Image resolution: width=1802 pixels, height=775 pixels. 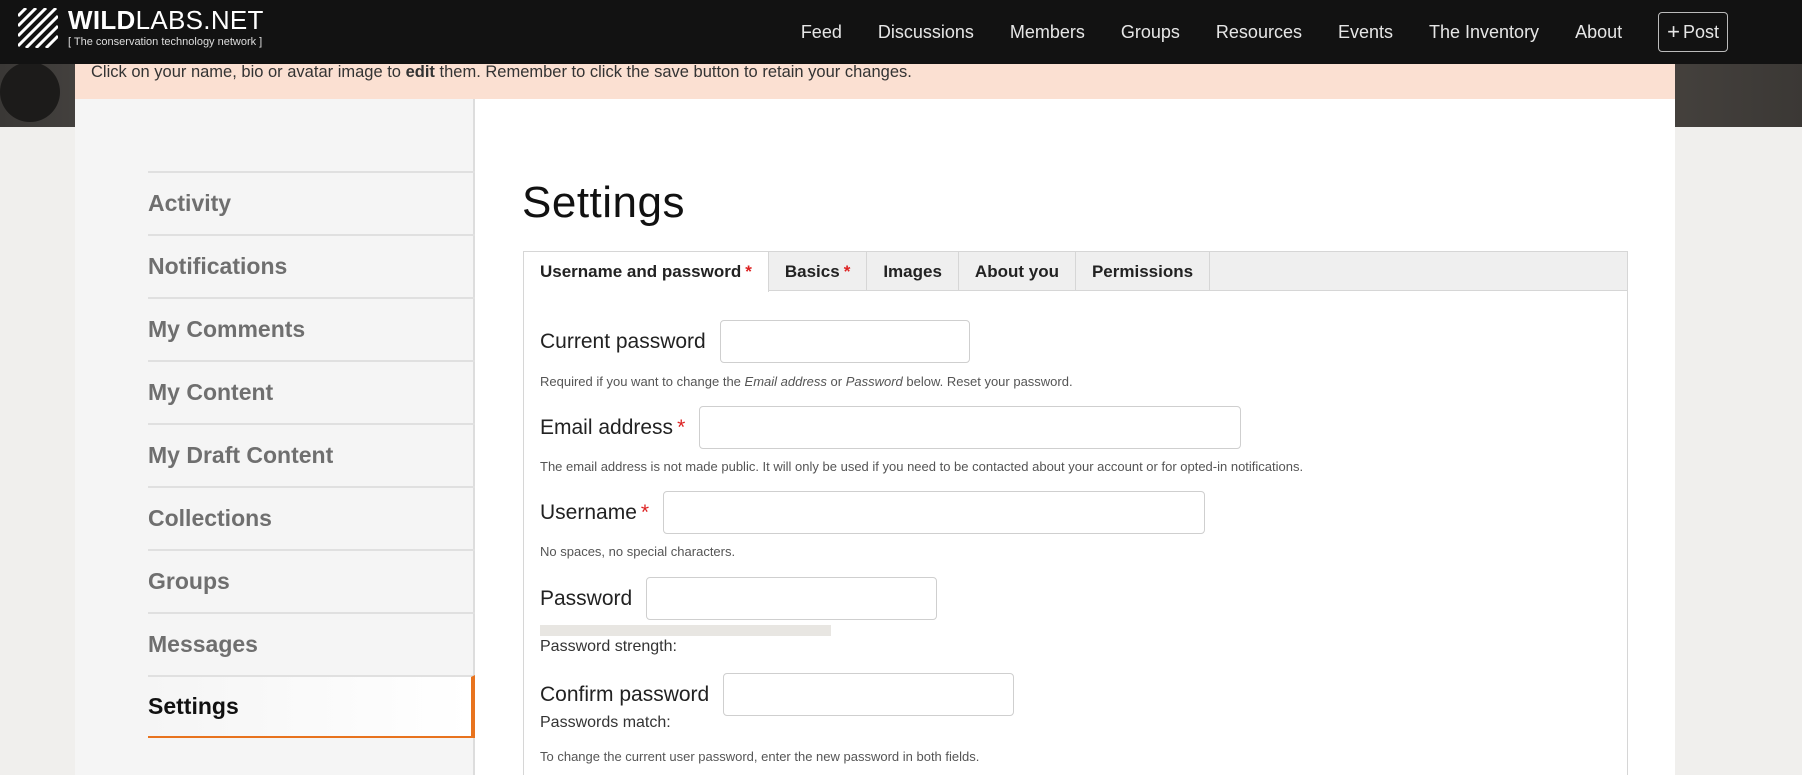 I want to click on password-label: Password, so click(x=586, y=598).